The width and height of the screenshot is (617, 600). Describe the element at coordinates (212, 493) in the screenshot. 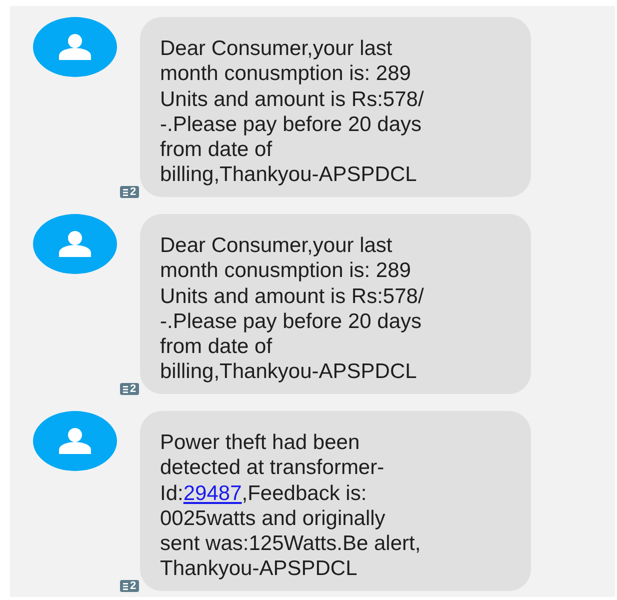

I see `number-link: 29487` at that location.